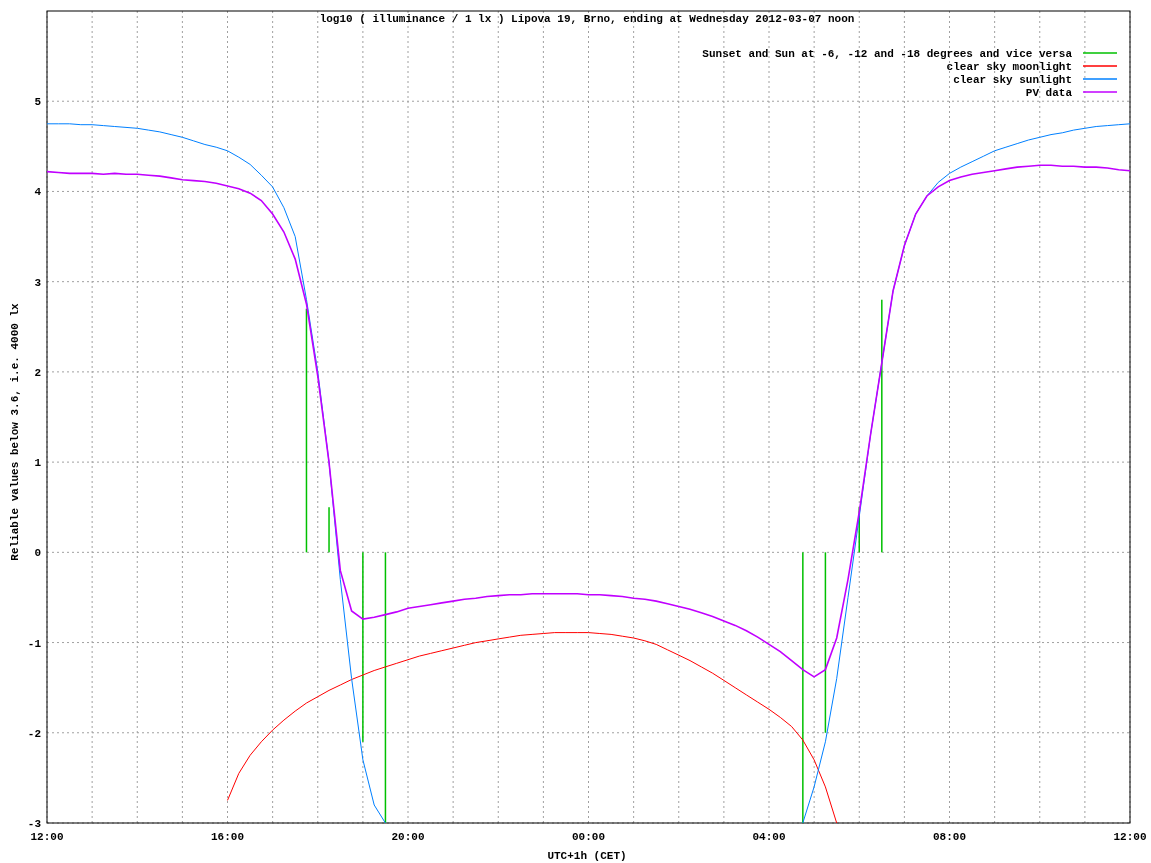 The height and width of the screenshot is (863, 1151). I want to click on tick-label: 04:00, so click(769, 837).